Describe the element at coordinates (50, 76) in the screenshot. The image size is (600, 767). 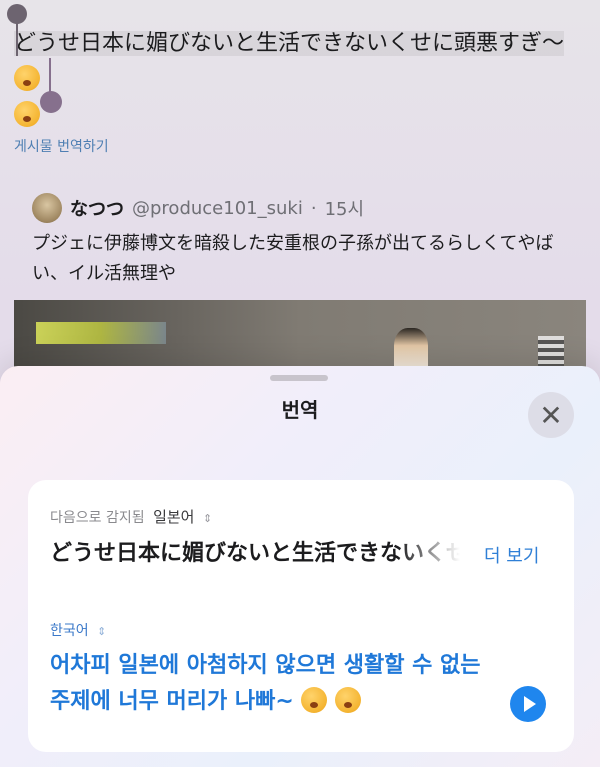
I see `selection-end-line` at that location.